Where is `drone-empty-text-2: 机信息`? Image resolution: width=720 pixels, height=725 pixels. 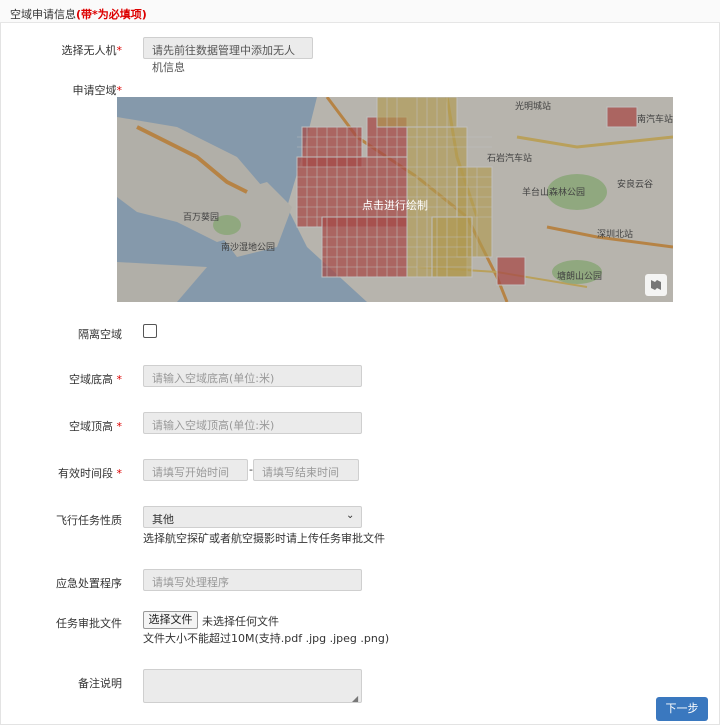 drone-empty-text-2: 机信息 is located at coordinates (168, 67).